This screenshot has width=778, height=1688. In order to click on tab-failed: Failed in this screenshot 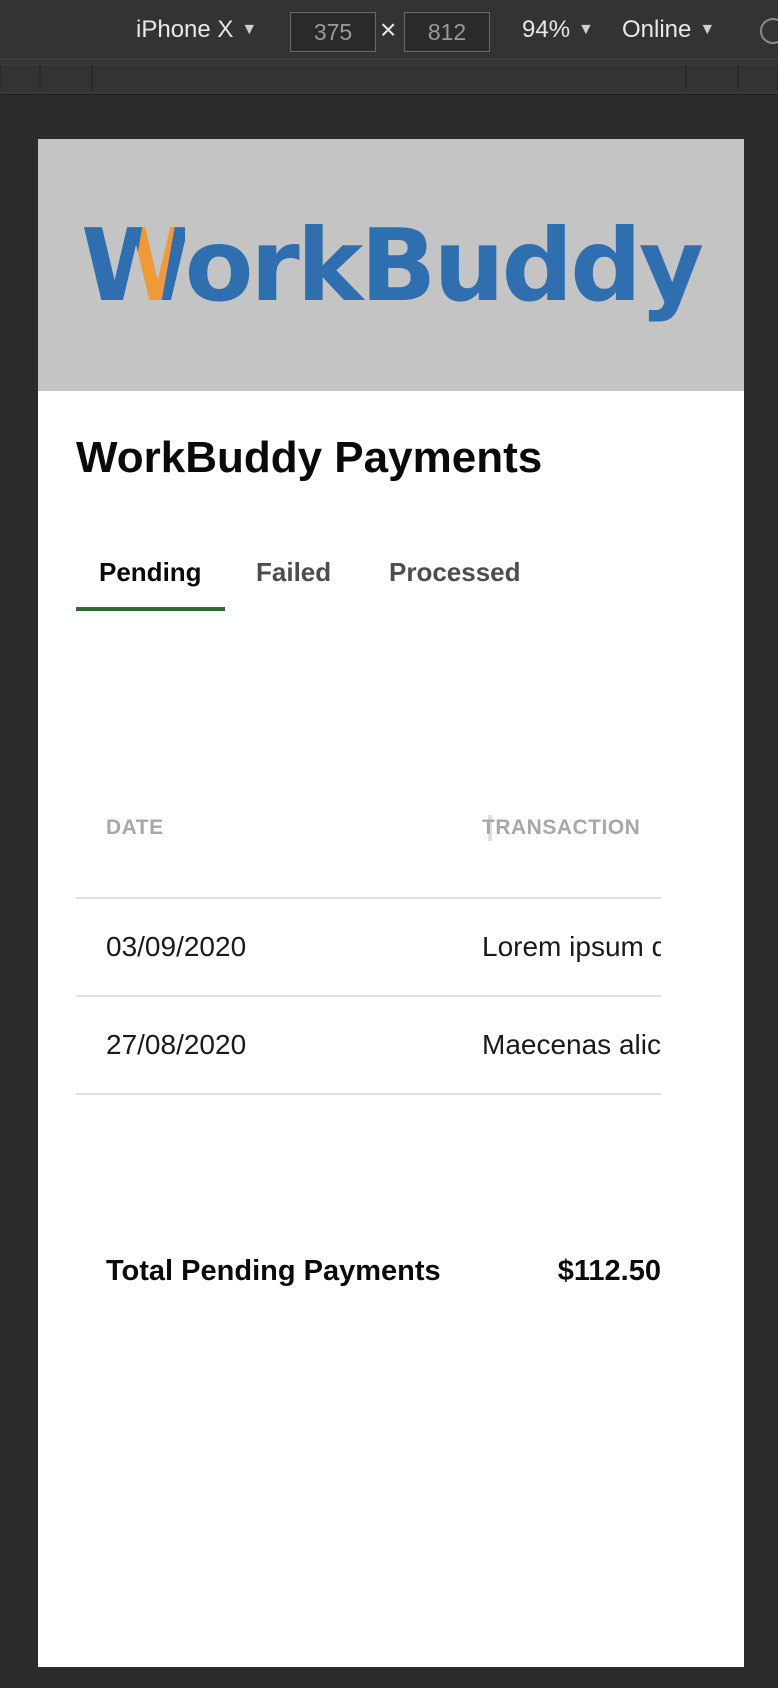, I will do `click(293, 575)`.